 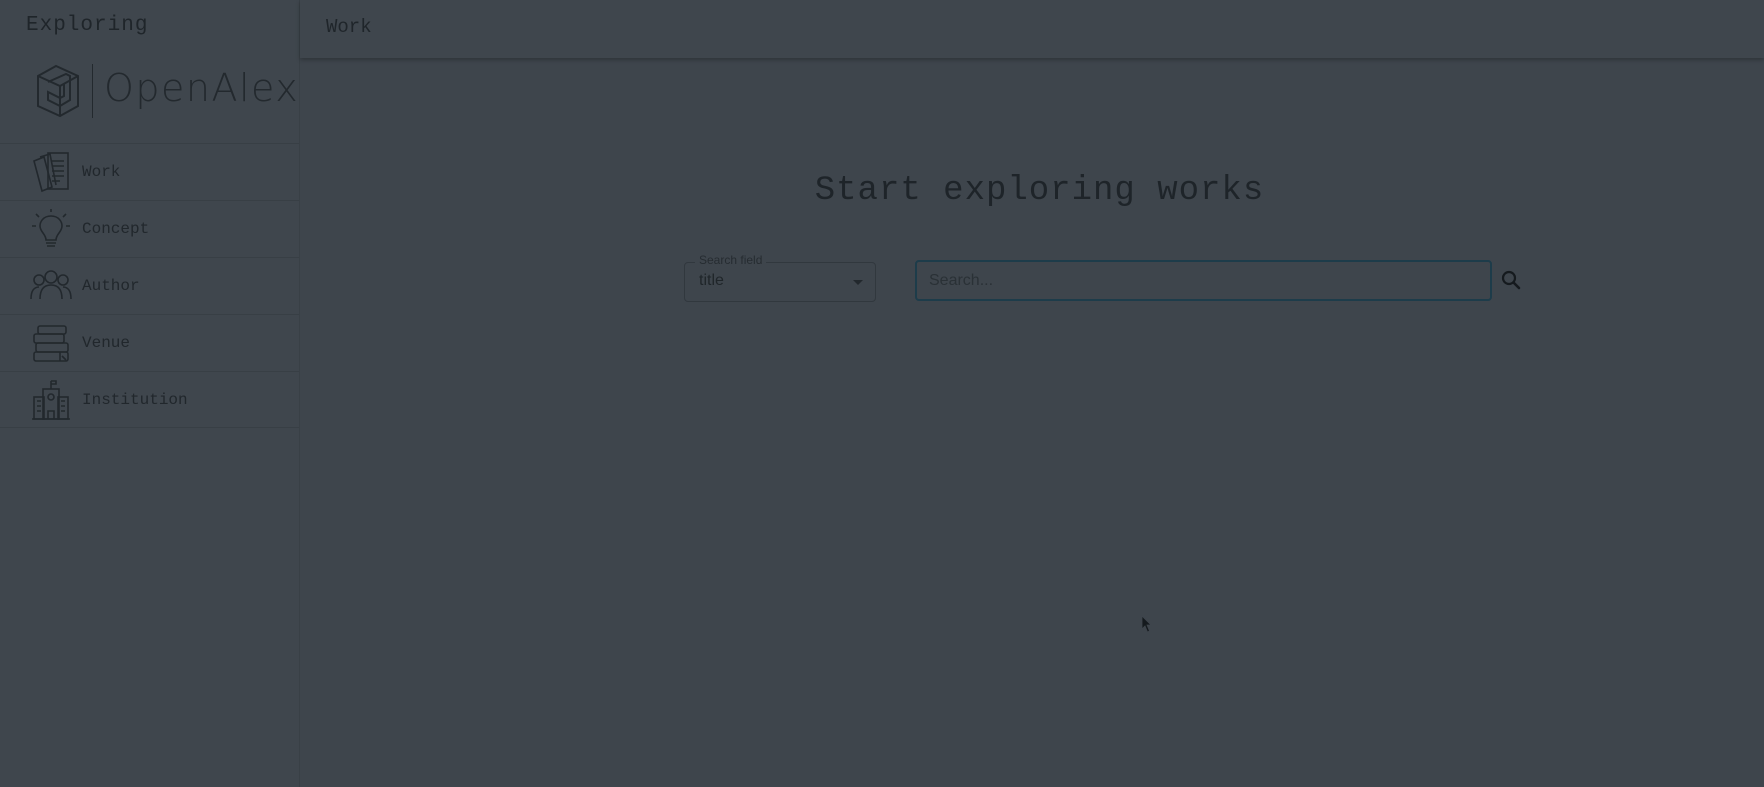 What do you see at coordinates (711, 280) in the screenshot?
I see `search-field-value: title` at bounding box center [711, 280].